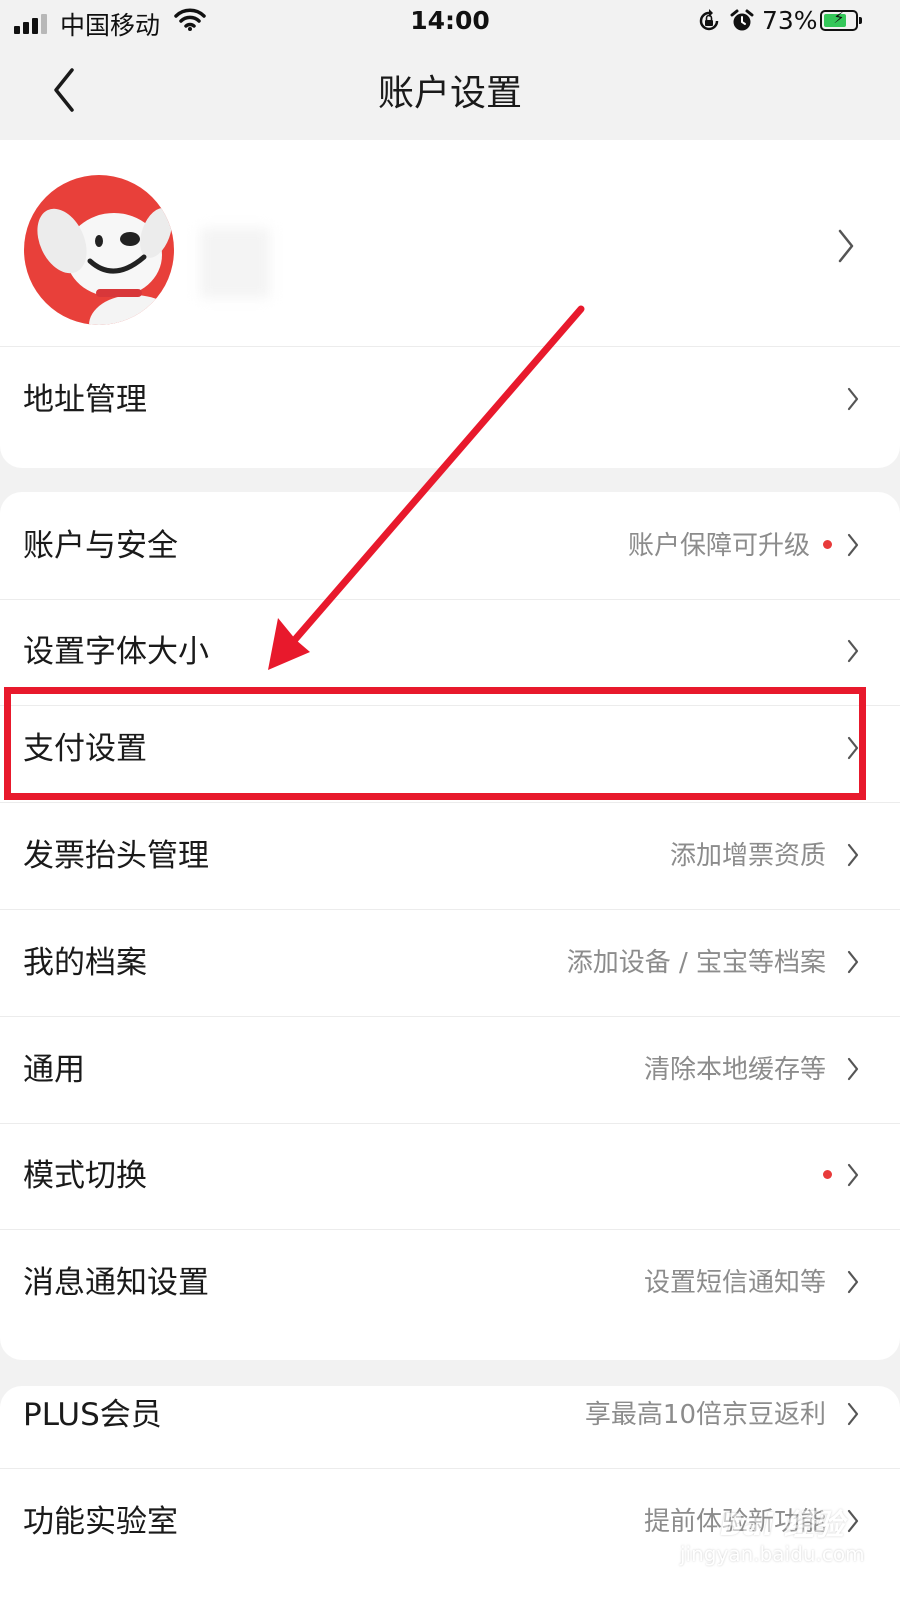  What do you see at coordinates (100, 546) in the screenshot?
I see `row-label: 账户与安全` at bounding box center [100, 546].